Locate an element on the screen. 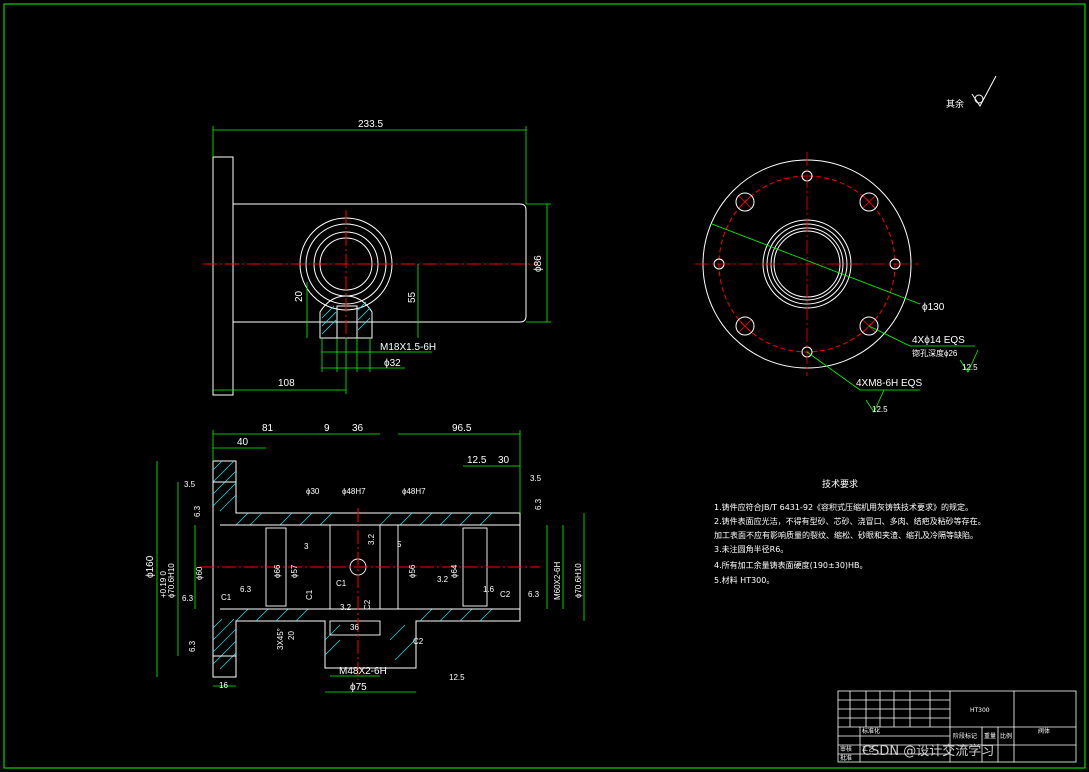 Image resolution: width=1089 pixels, height=772 pixels. bottom-thread: M48X2-6H is located at coordinates (363, 671).